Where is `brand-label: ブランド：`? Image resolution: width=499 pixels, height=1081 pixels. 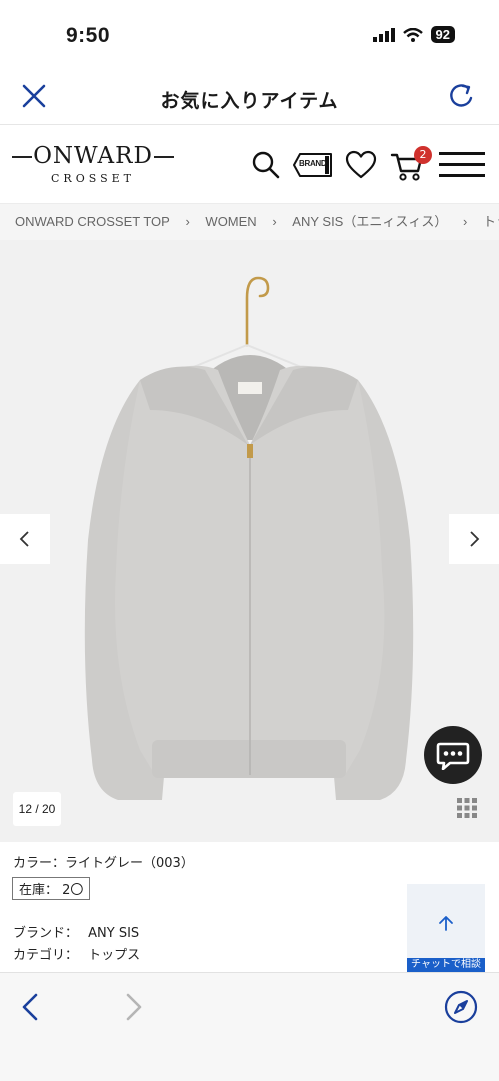 brand-label: ブランド： is located at coordinates (46, 933).